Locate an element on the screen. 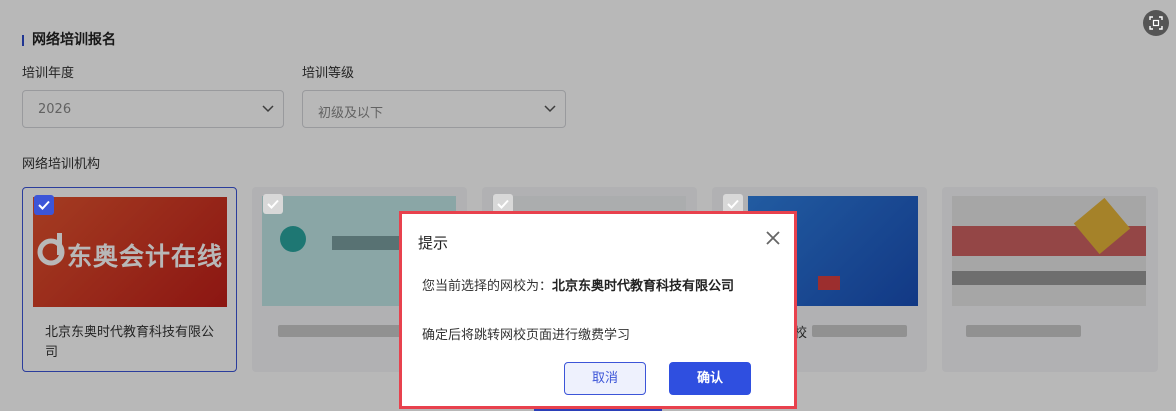  dialog-school-name: 北京东奥时代教育科技有限公司 is located at coordinates (643, 286).